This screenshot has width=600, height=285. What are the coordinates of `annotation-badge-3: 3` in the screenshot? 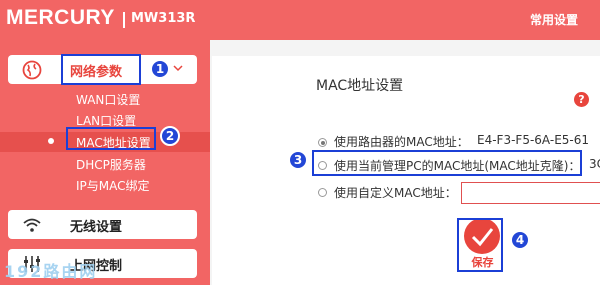 It's located at (298, 160).